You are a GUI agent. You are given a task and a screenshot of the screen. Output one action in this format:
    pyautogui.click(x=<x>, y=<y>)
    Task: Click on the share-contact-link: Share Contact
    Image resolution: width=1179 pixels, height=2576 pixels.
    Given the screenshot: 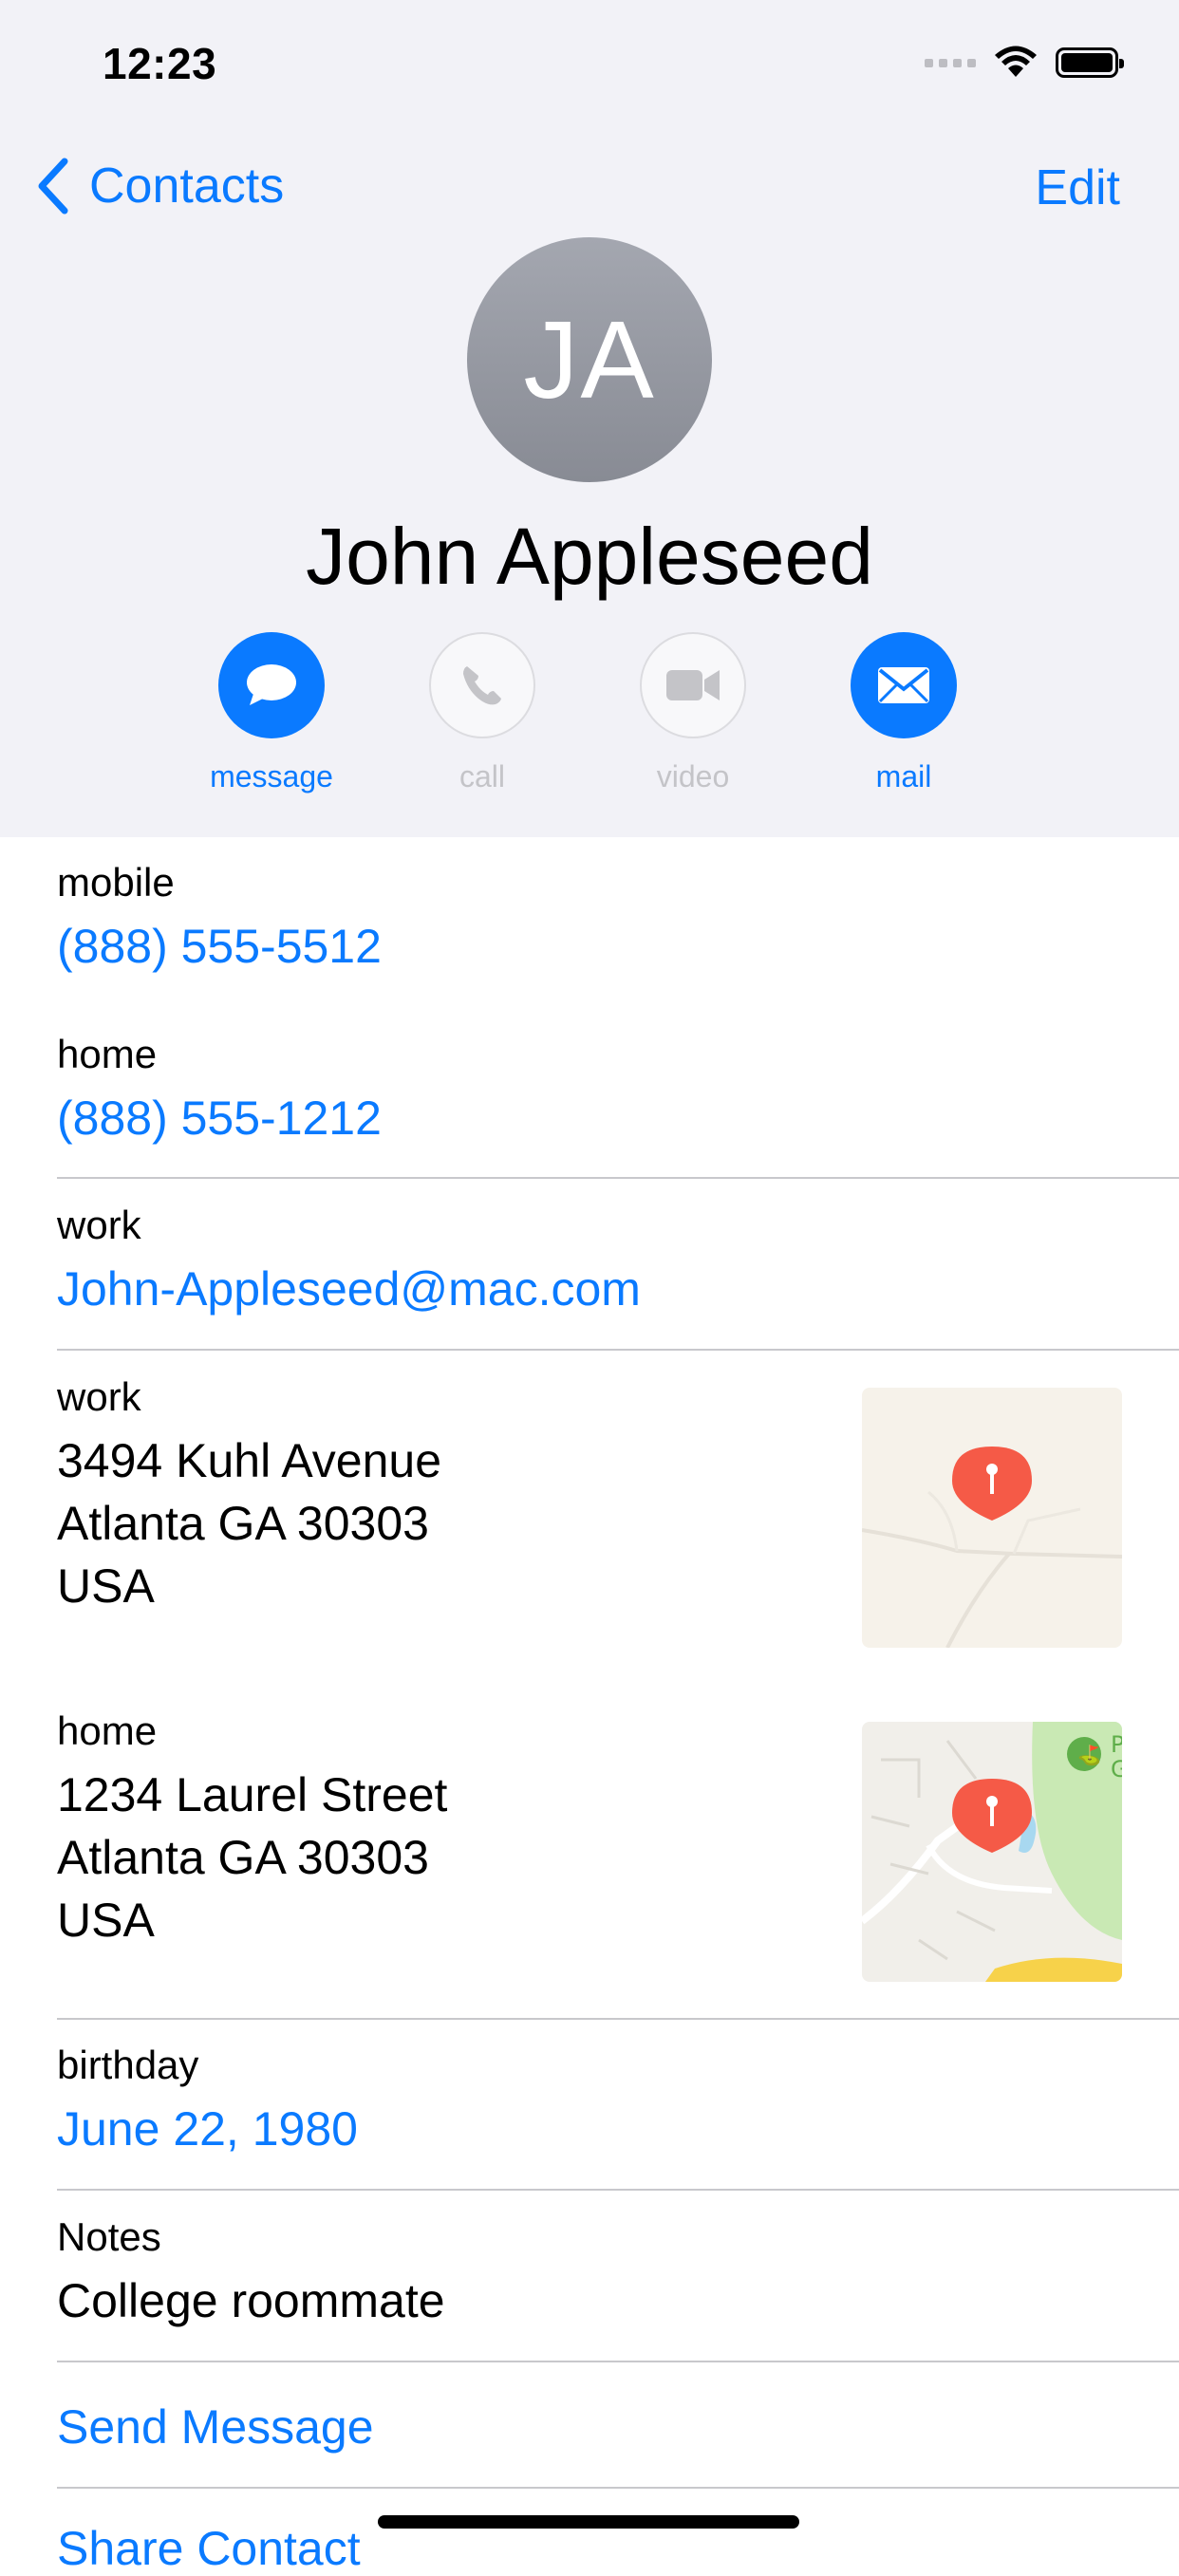 What is the action you would take?
    pyautogui.click(x=618, y=2548)
    